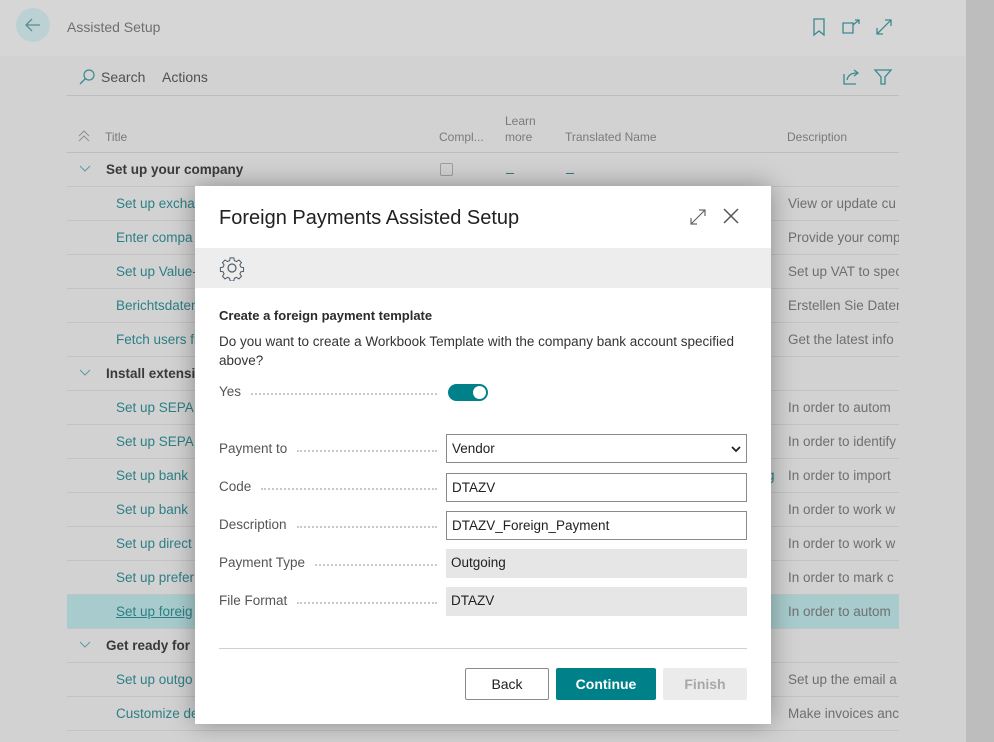 Image resolution: width=994 pixels, height=742 pixels. What do you see at coordinates (570, 173) in the screenshot?
I see `translated-name-value` at bounding box center [570, 173].